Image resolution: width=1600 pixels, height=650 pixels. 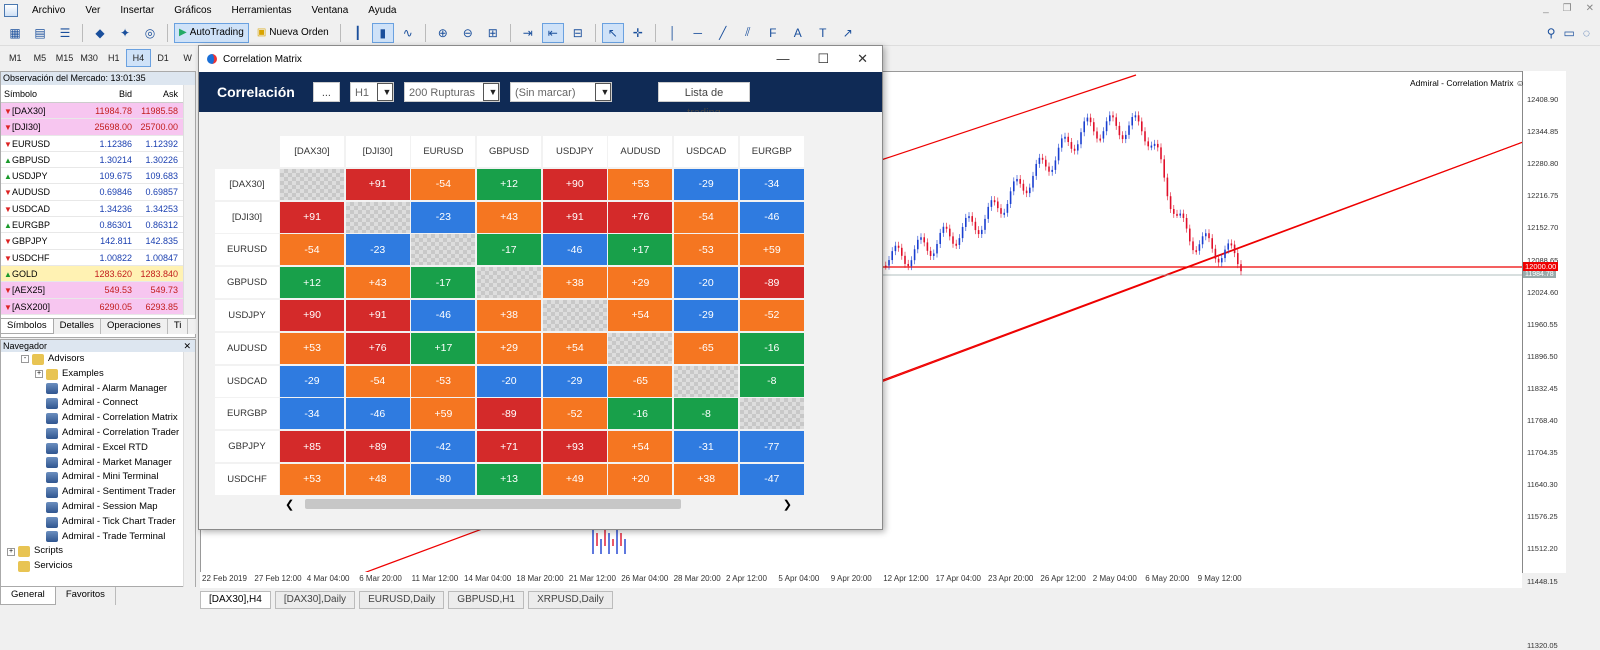 I want to click on symbol-column-header: Símbolo, so click(x=45, y=93).